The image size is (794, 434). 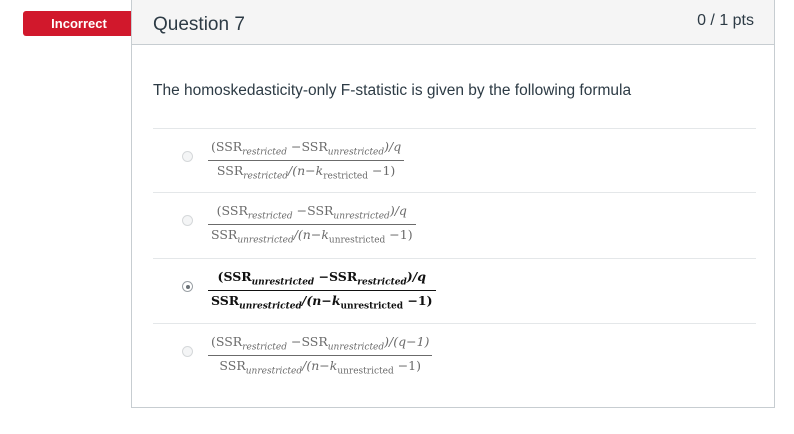 What do you see at coordinates (382, 282) in the screenshot?
I see `num-subscript-2: restricted` at bounding box center [382, 282].